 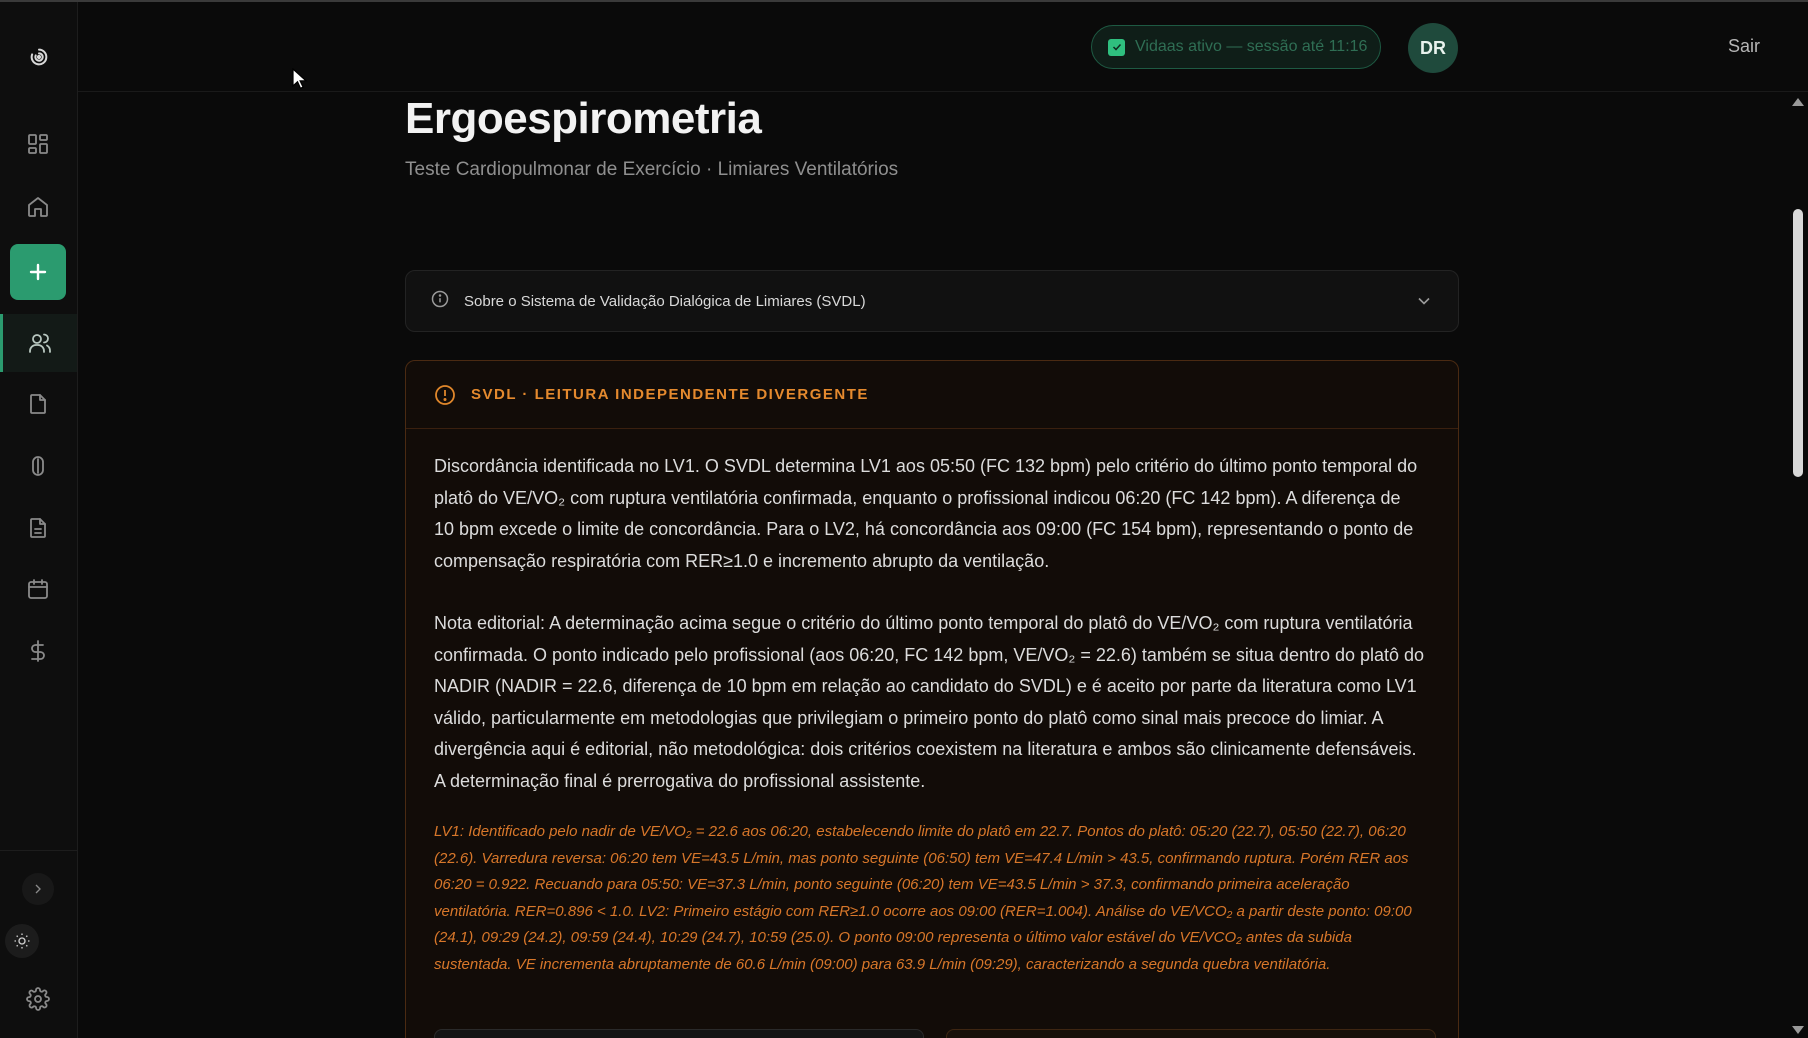 I want to click on grid-icon, so click(x=38, y=144).